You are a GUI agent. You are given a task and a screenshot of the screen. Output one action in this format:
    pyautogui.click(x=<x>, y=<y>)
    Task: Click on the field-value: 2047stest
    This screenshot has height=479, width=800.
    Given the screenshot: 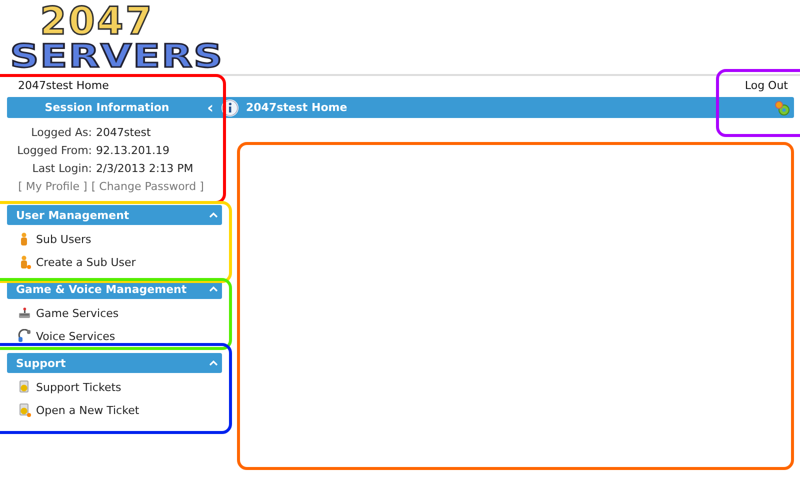 What is the action you would take?
    pyautogui.click(x=124, y=132)
    